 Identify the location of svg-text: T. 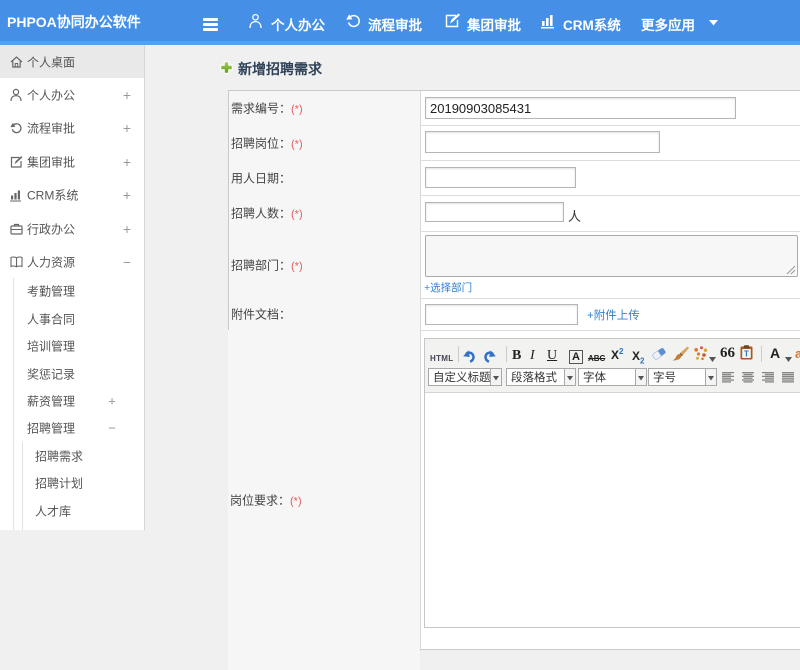
(746, 354).